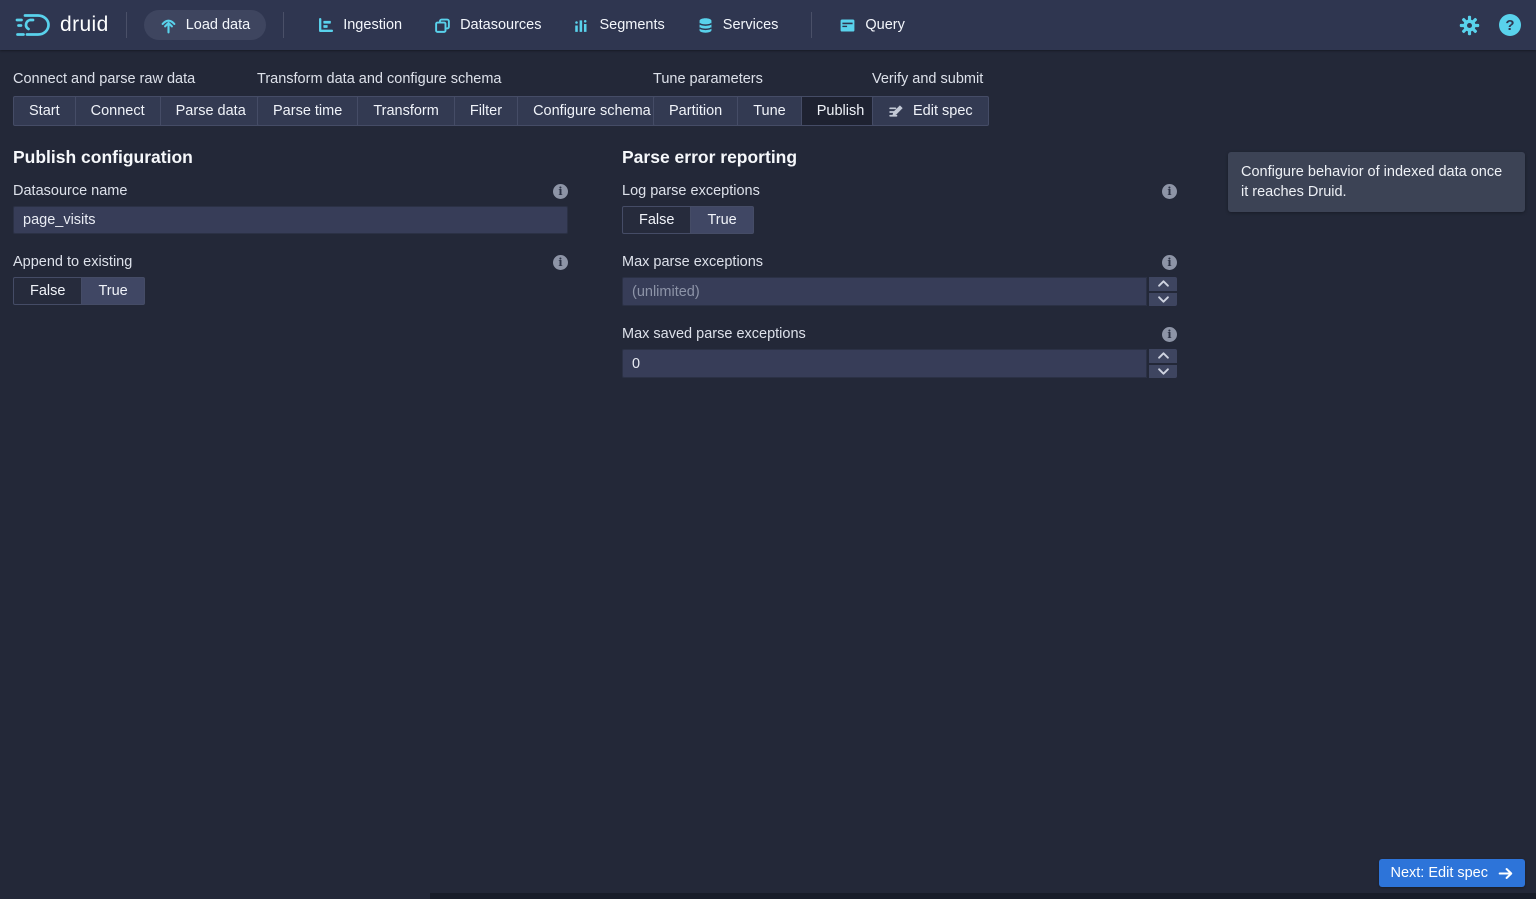  I want to click on query-icon, so click(847, 25).